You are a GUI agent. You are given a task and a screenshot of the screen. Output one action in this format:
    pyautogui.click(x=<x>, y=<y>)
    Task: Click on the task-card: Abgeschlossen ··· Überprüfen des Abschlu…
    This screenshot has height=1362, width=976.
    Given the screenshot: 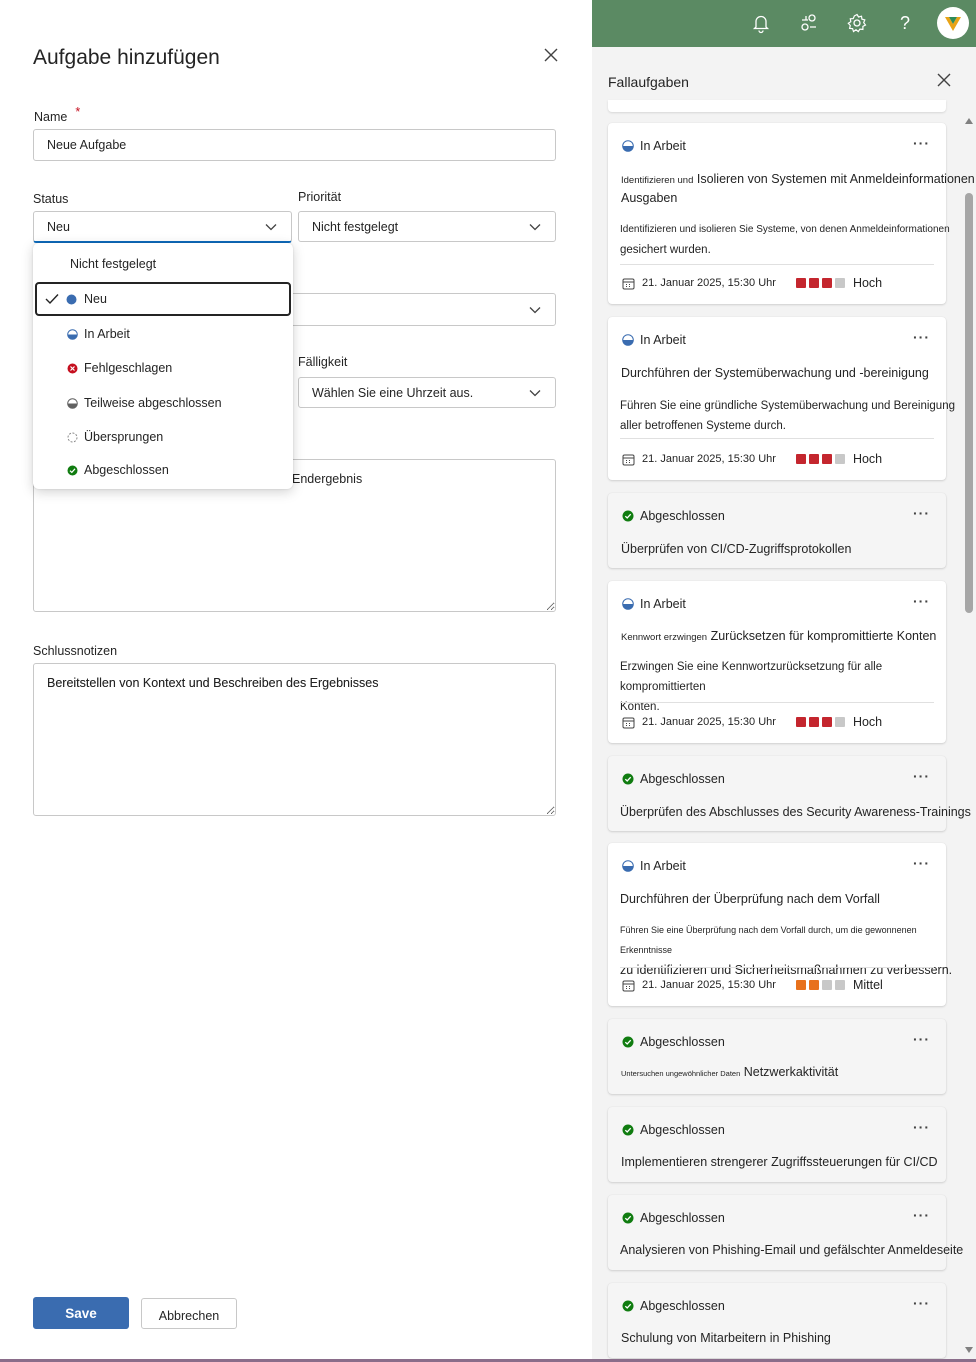 What is the action you would take?
    pyautogui.click(x=789, y=793)
    